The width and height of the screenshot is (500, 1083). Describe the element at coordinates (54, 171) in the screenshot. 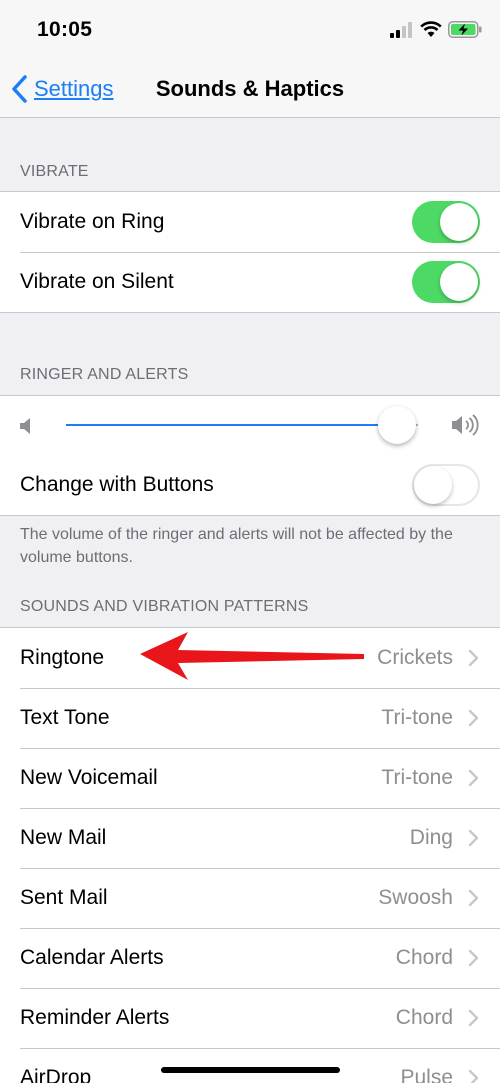

I see `section-header-vibrate: VIBRATE` at that location.